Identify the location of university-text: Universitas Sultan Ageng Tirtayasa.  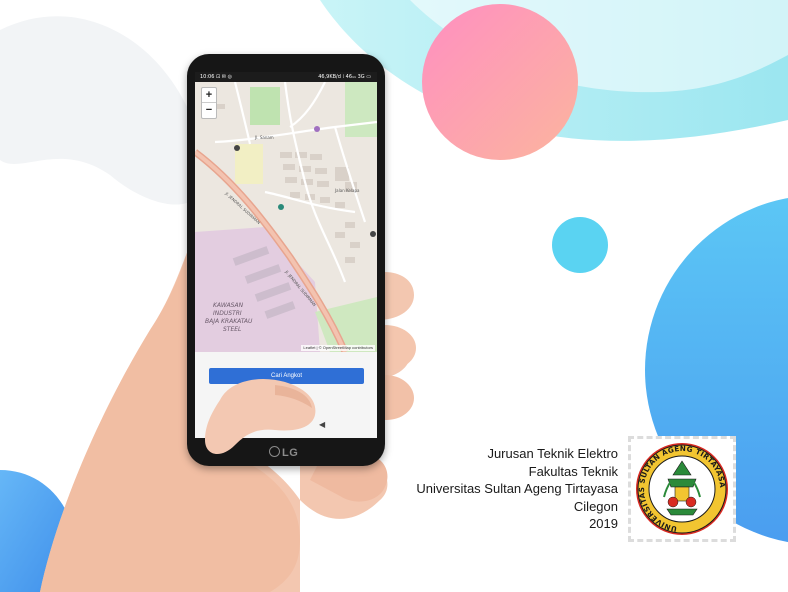
(517, 488).